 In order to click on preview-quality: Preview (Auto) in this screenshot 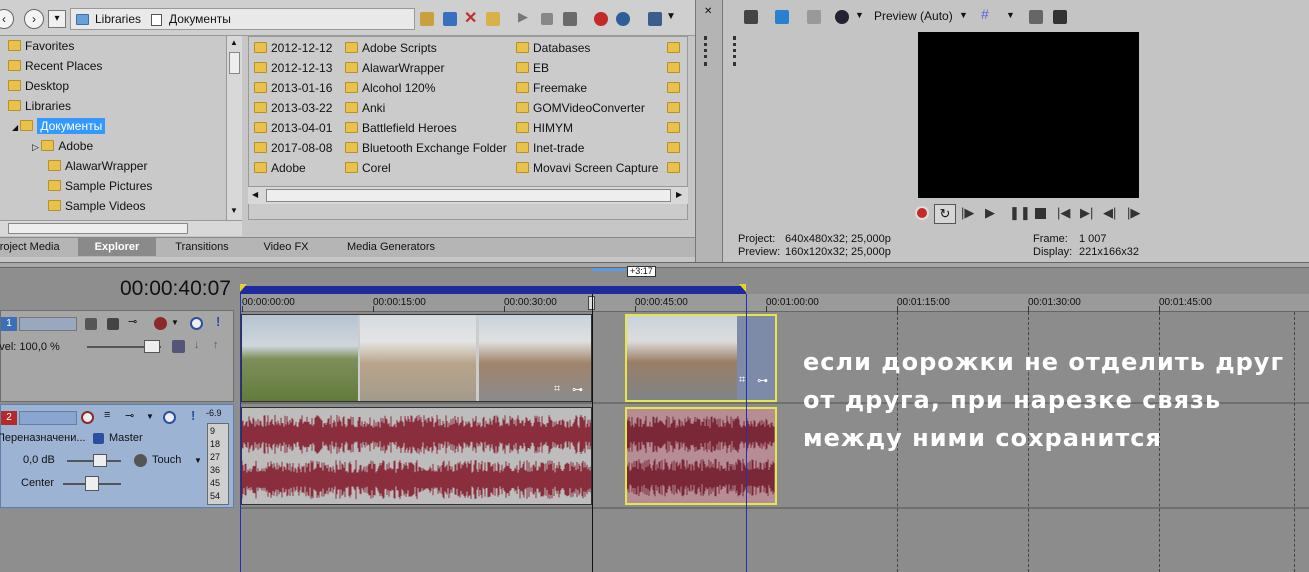, I will do `click(913, 16)`.